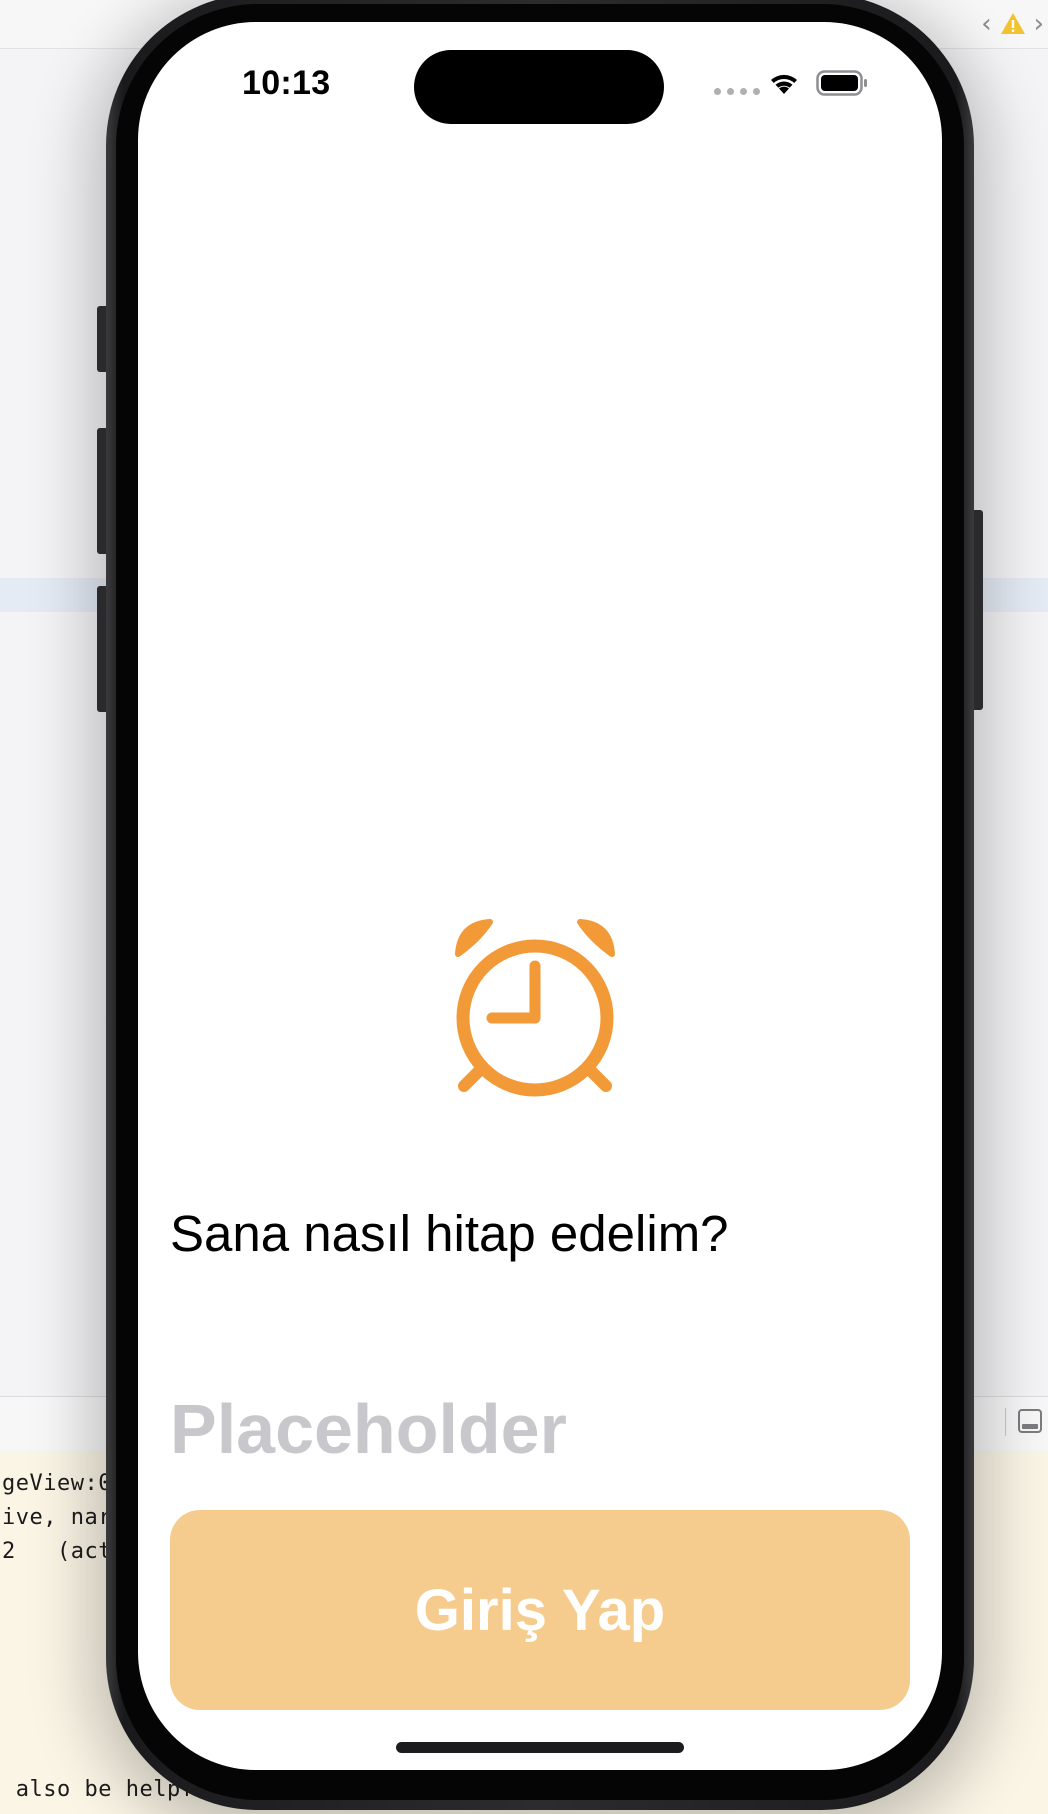  I want to click on alarm-clock-icon, so click(535, 1008).